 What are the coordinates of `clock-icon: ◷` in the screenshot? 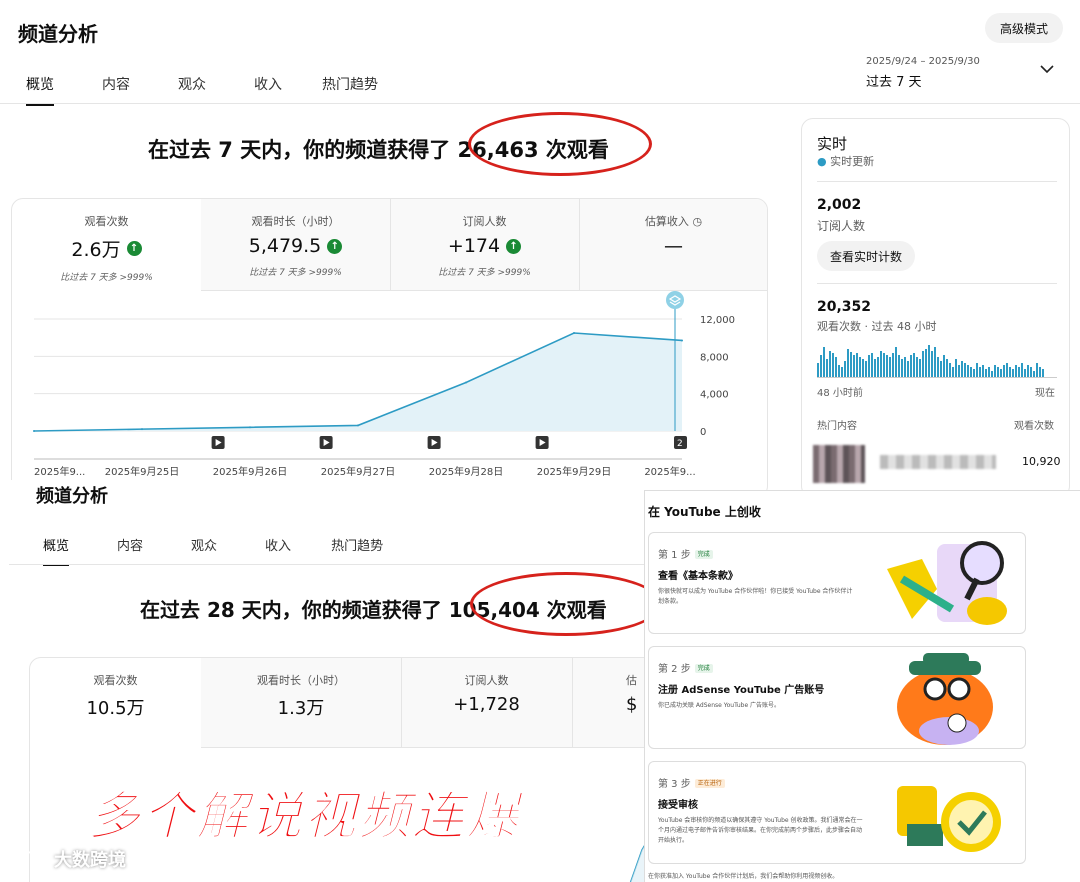 It's located at (697, 221).